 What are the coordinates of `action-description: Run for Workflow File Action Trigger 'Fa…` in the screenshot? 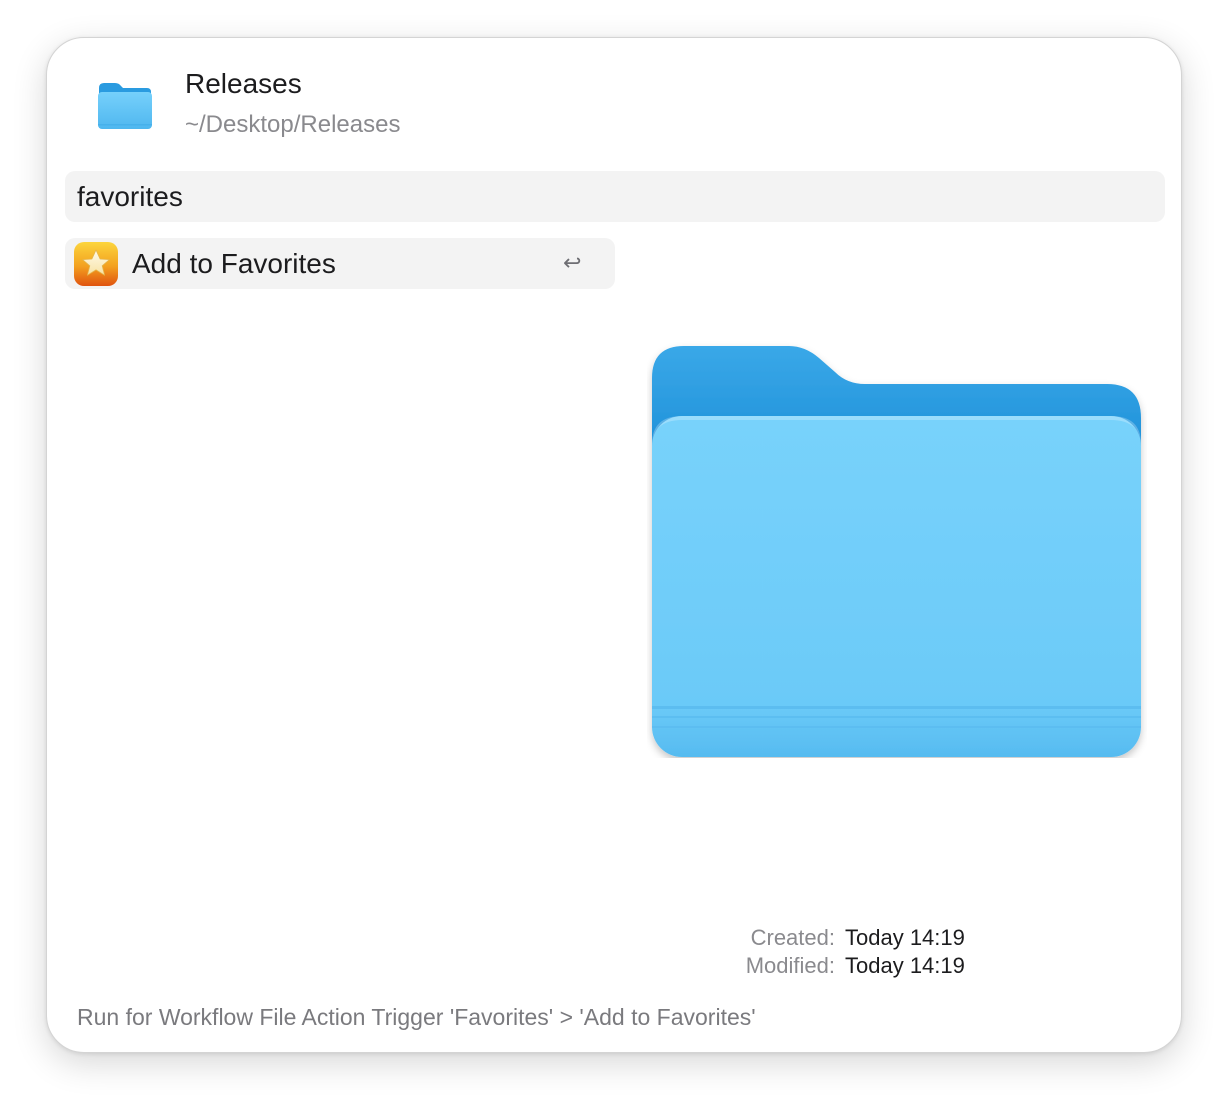 It's located at (416, 1017).